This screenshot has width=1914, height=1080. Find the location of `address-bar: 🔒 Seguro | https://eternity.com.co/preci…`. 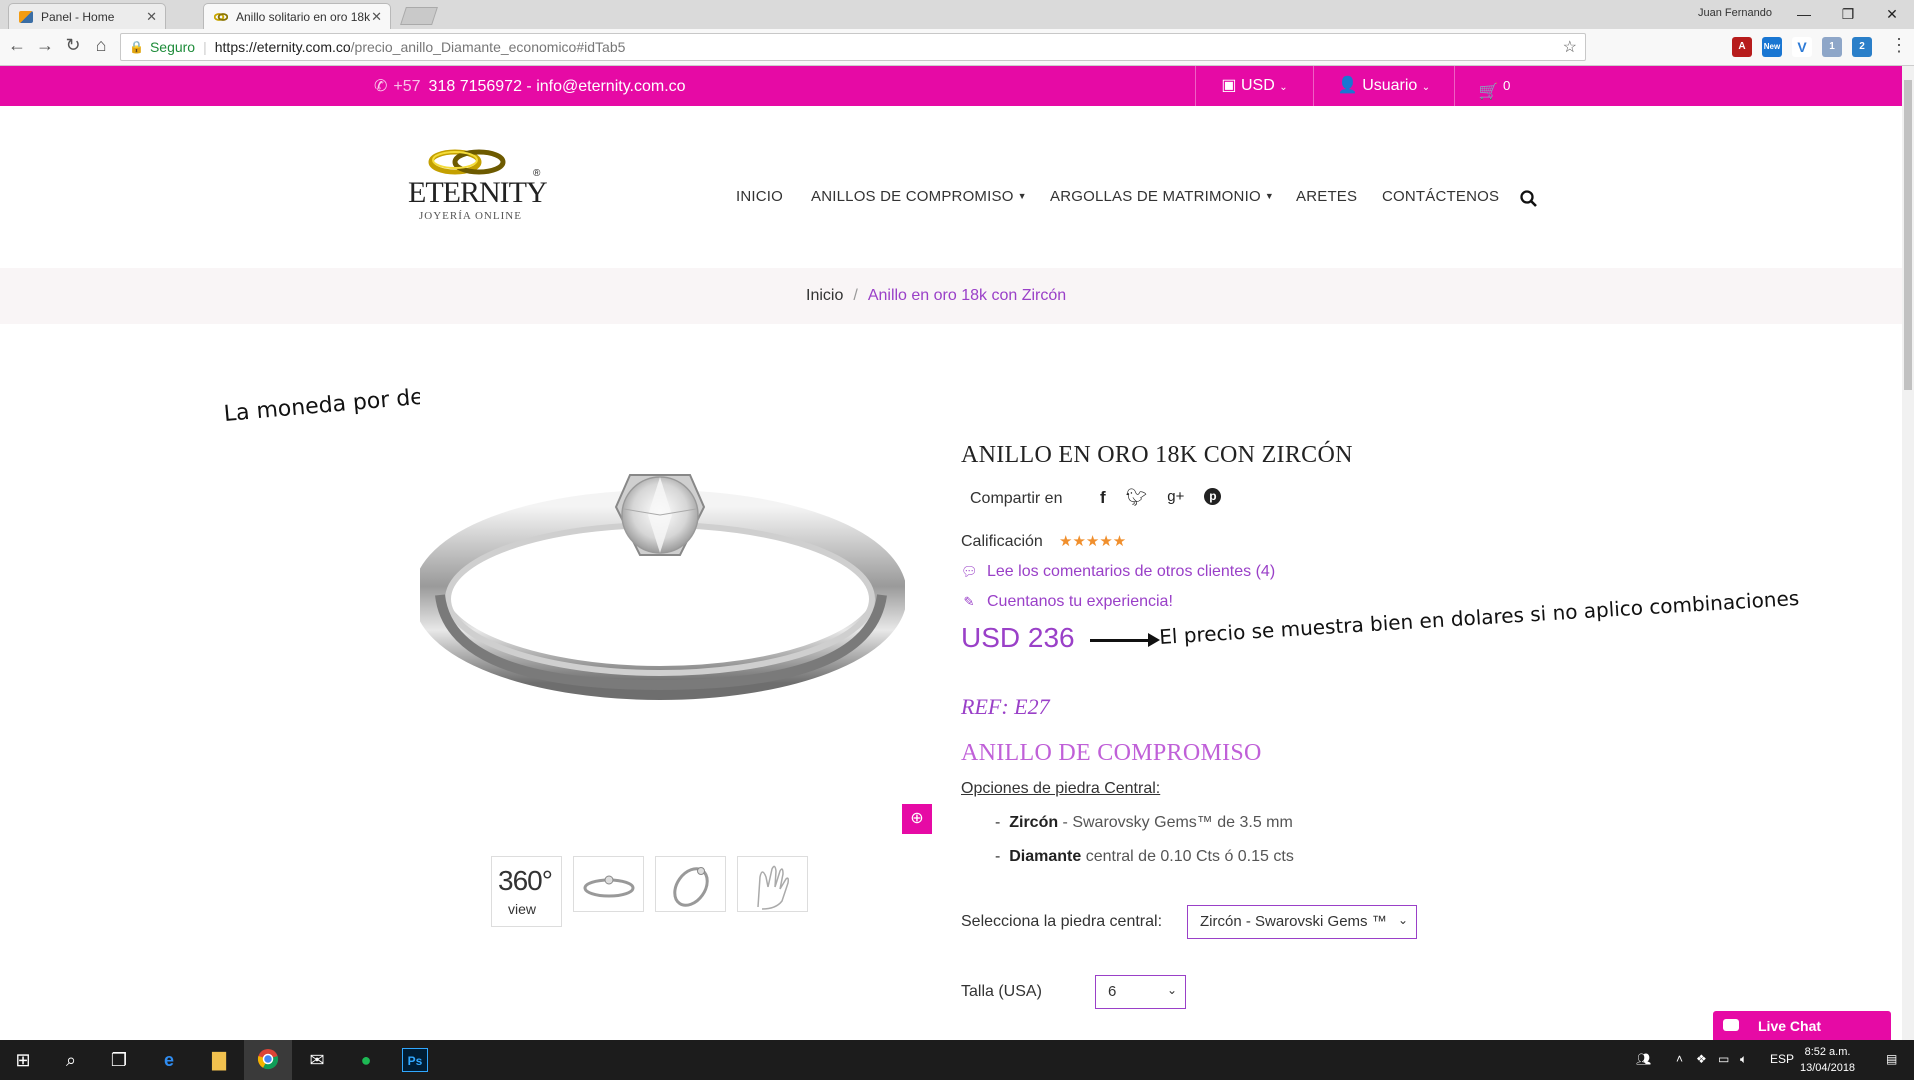

address-bar: 🔒 Seguro | https://eternity.com.co/preci… is located at coordinates (853, 47).